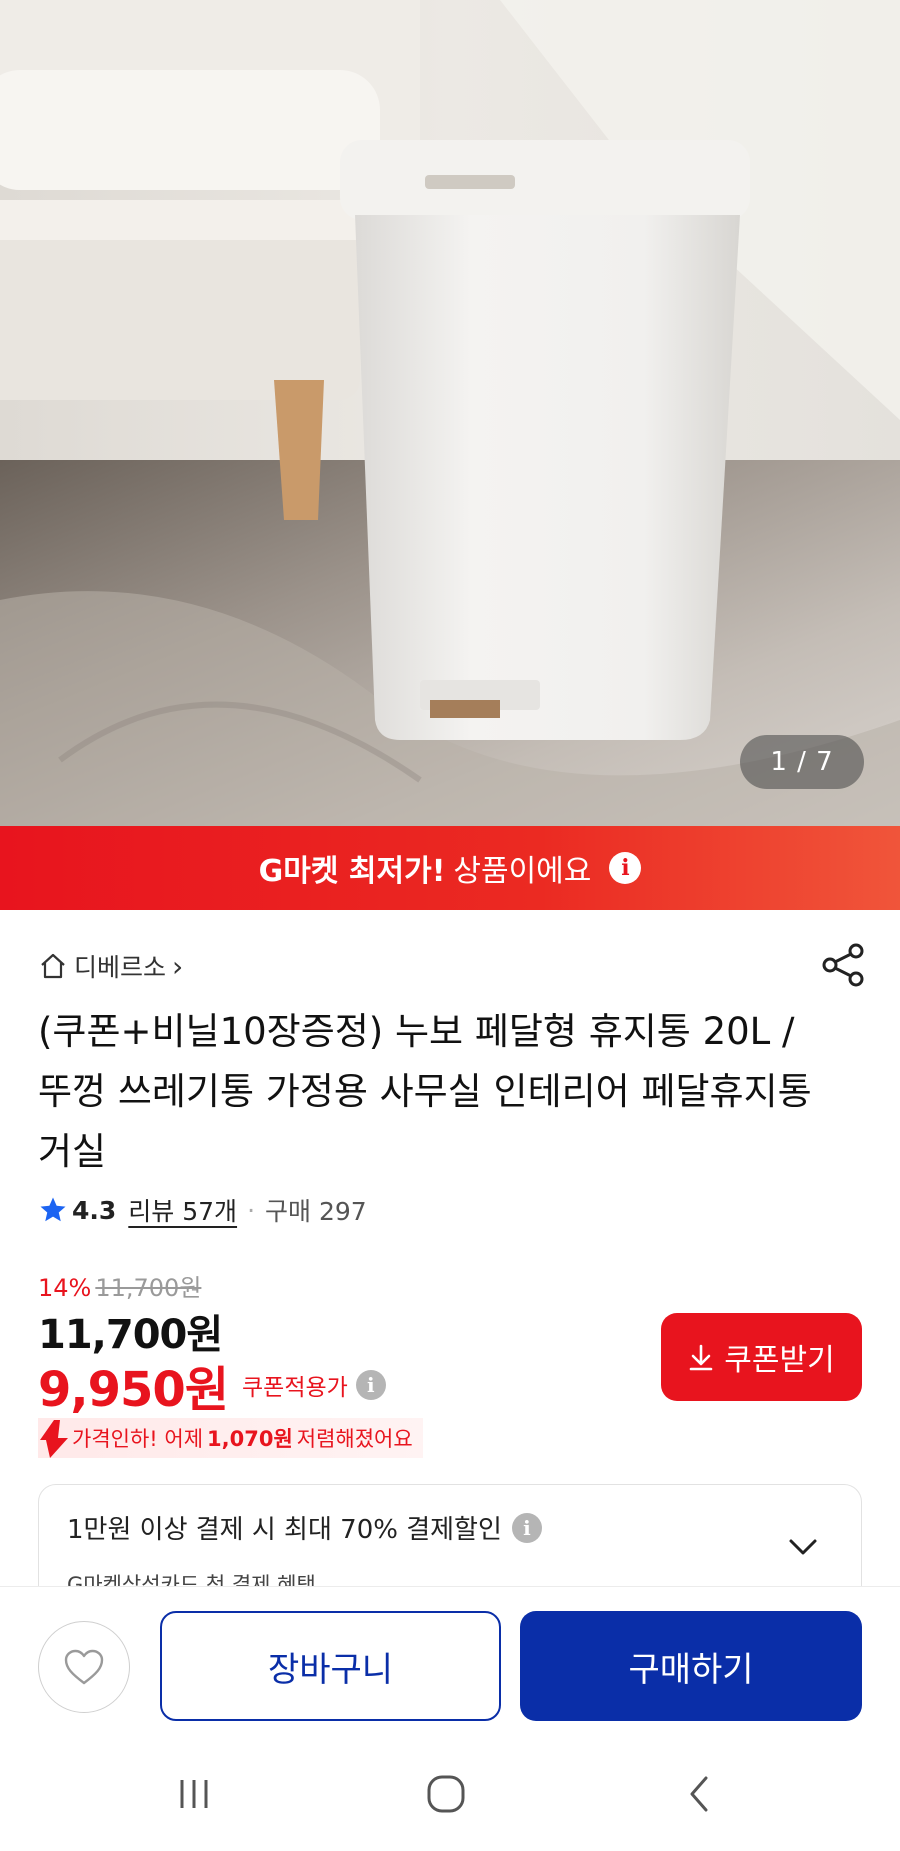 The height and width of the screenshot is (1851, 900). Describe the element at coordinates (522, 871) in the screenshot. I see `banner-text: 상품이에요` at that location.